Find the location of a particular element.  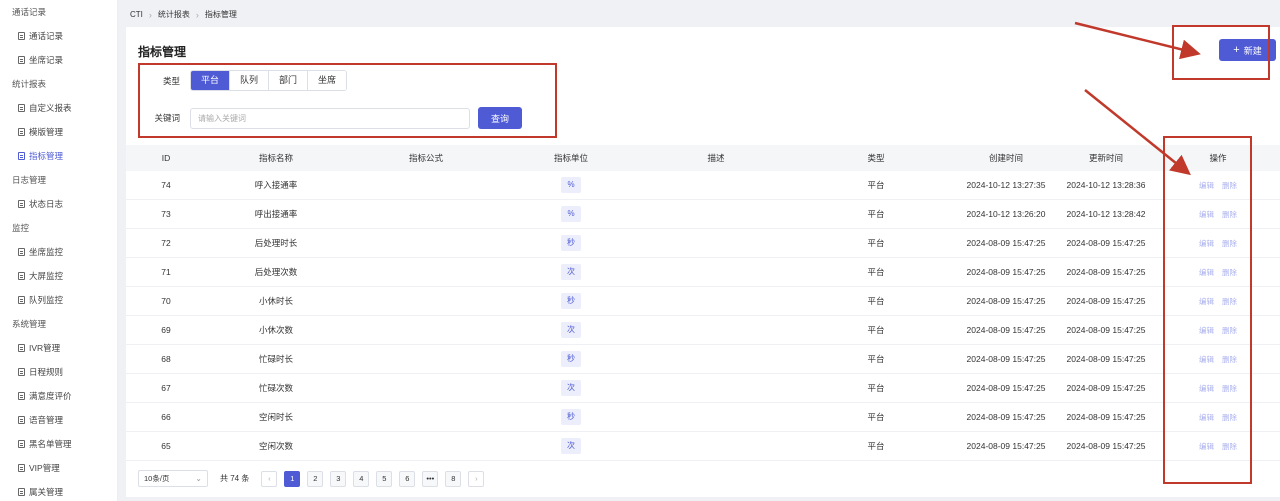

sidebar-item: 坐席监控 is located at coordinates (58, 252).